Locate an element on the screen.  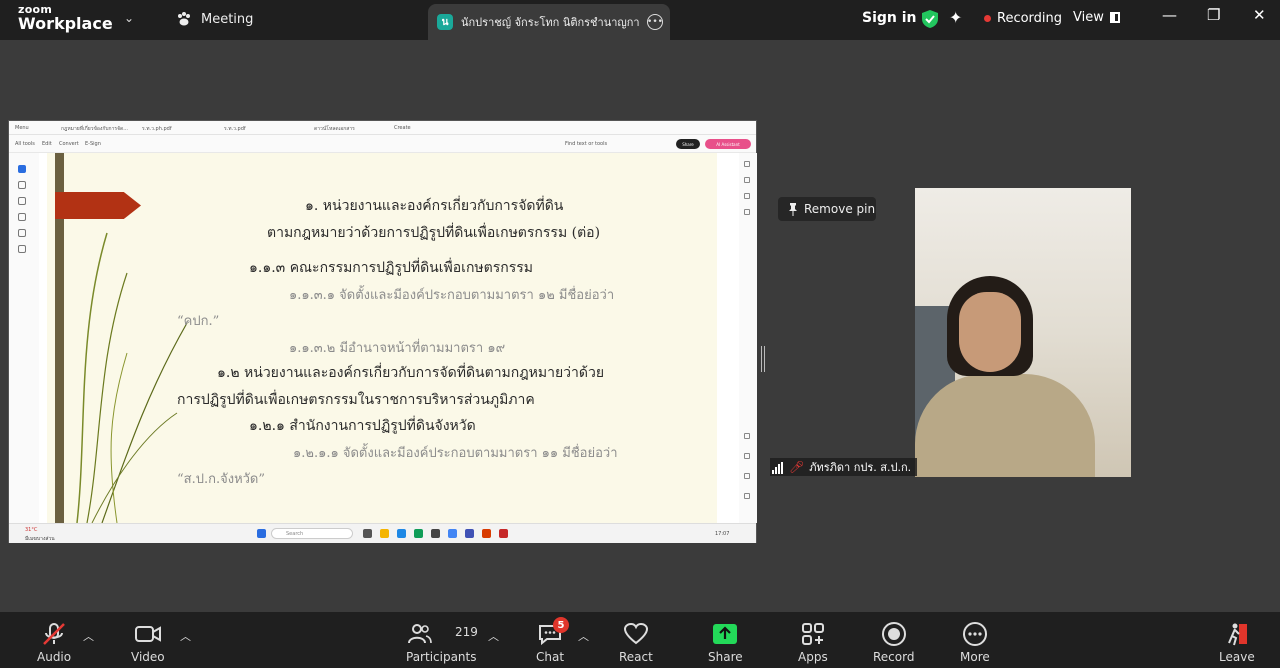
edge-icon is located at coordinates (401, 533).